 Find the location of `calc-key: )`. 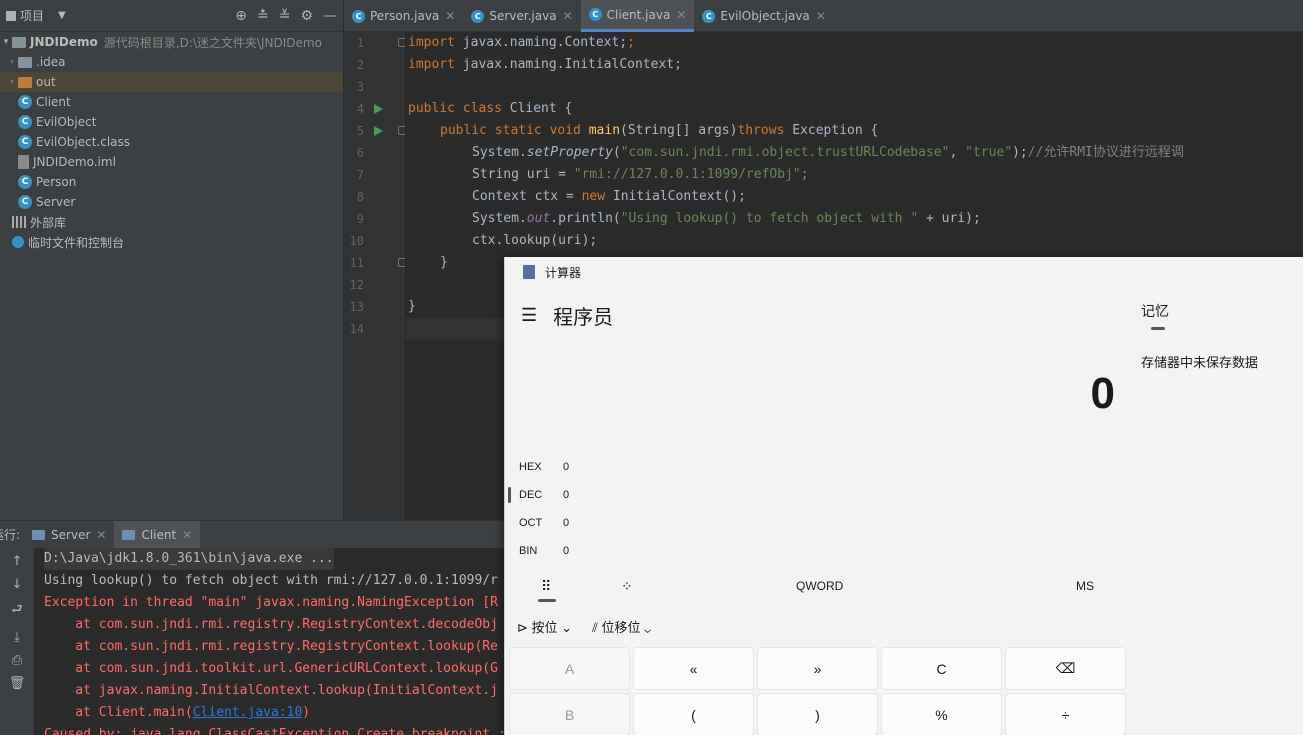

calc-key: ) is located at coordinates (817, 714).